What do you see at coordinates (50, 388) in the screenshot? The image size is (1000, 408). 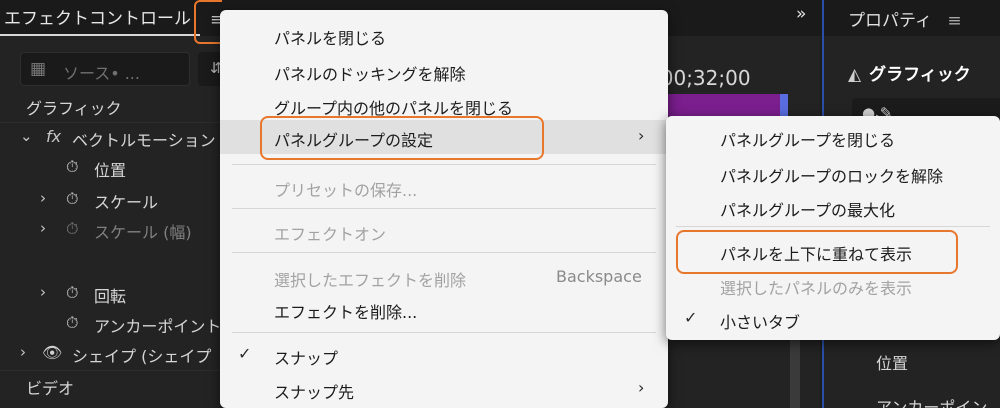 I see `video-label: ビデオ` at bounding box center [50, 388].